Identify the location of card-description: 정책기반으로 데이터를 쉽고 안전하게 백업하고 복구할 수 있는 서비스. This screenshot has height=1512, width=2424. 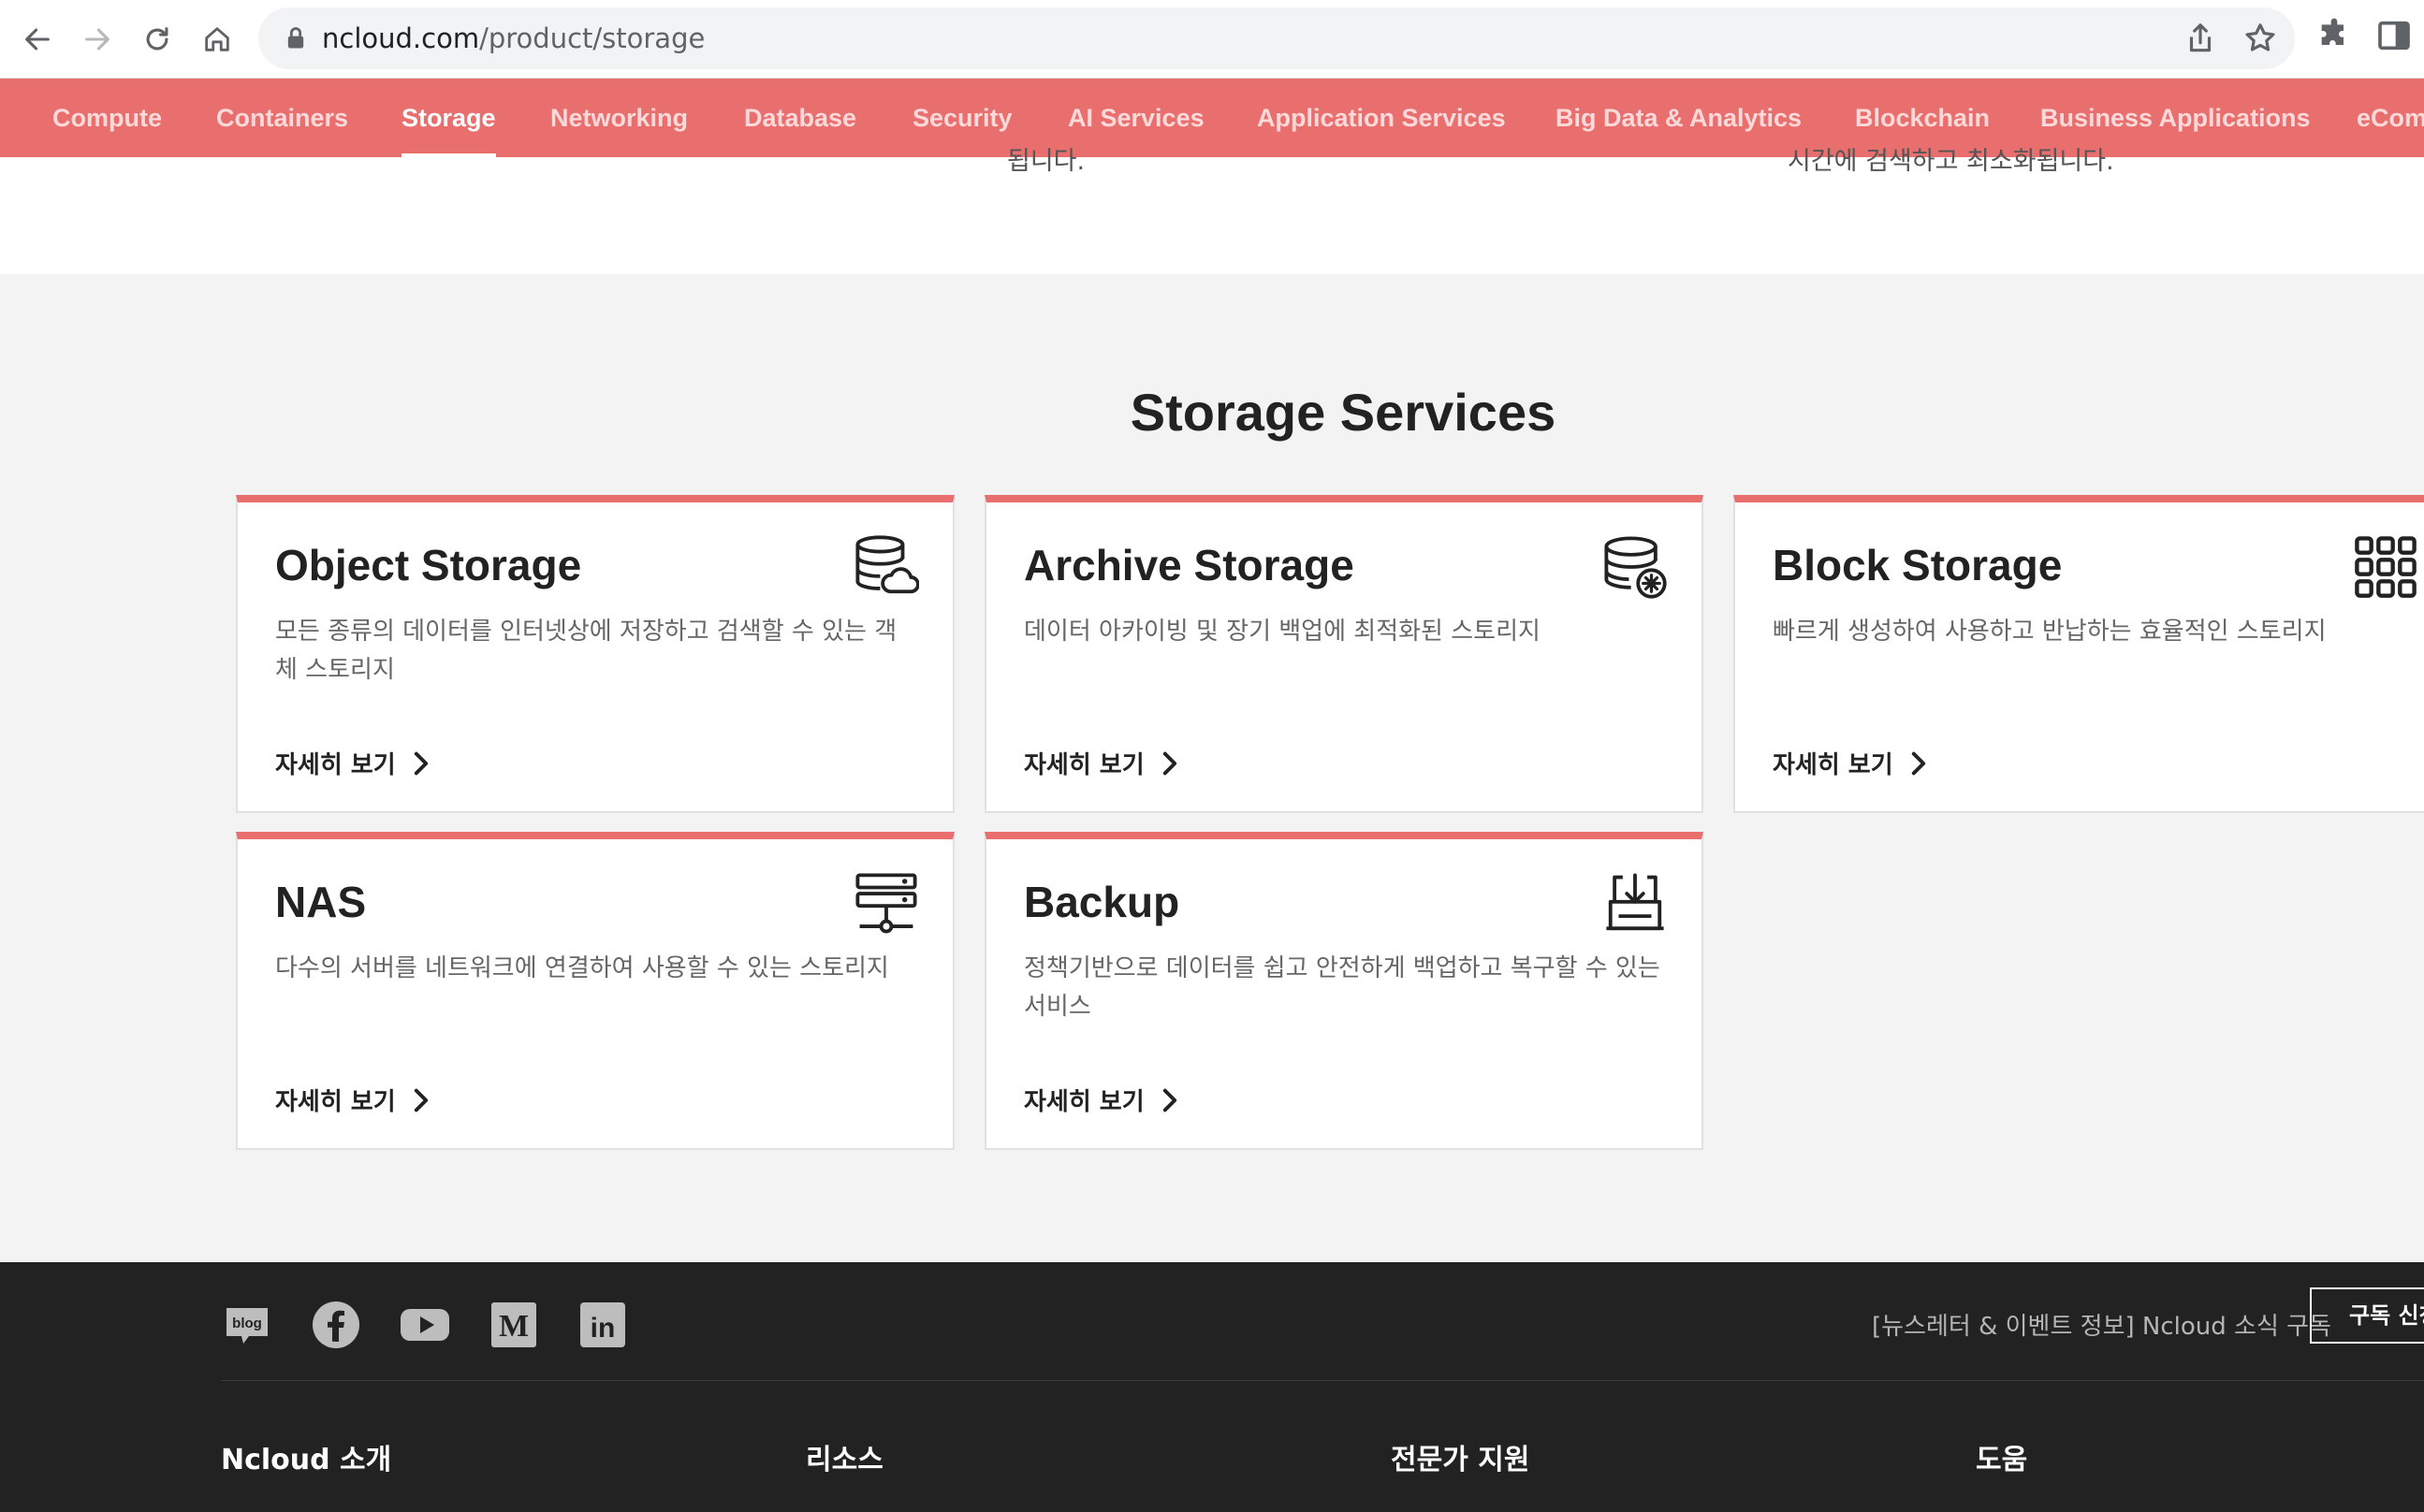
(1342, 987).